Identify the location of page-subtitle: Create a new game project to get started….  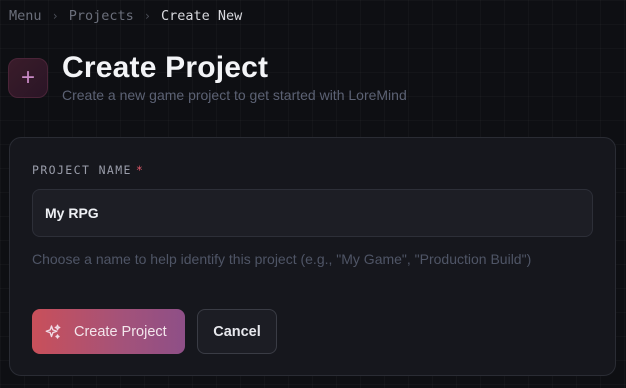
(234, 95).